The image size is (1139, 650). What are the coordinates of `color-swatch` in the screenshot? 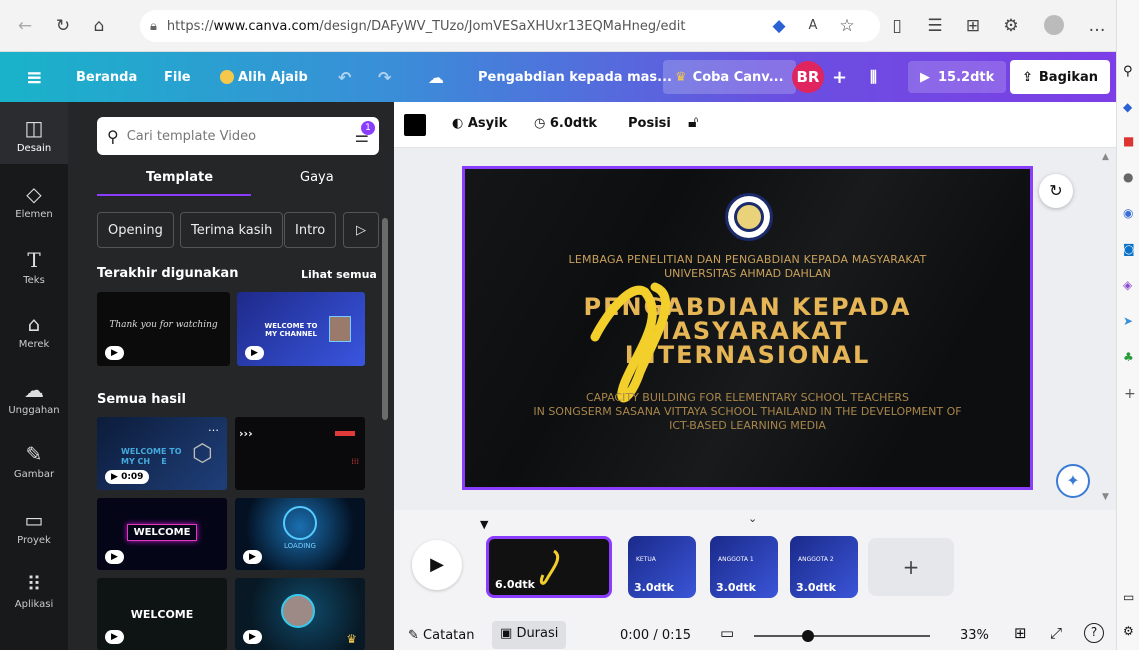 It's located at (415, 125).